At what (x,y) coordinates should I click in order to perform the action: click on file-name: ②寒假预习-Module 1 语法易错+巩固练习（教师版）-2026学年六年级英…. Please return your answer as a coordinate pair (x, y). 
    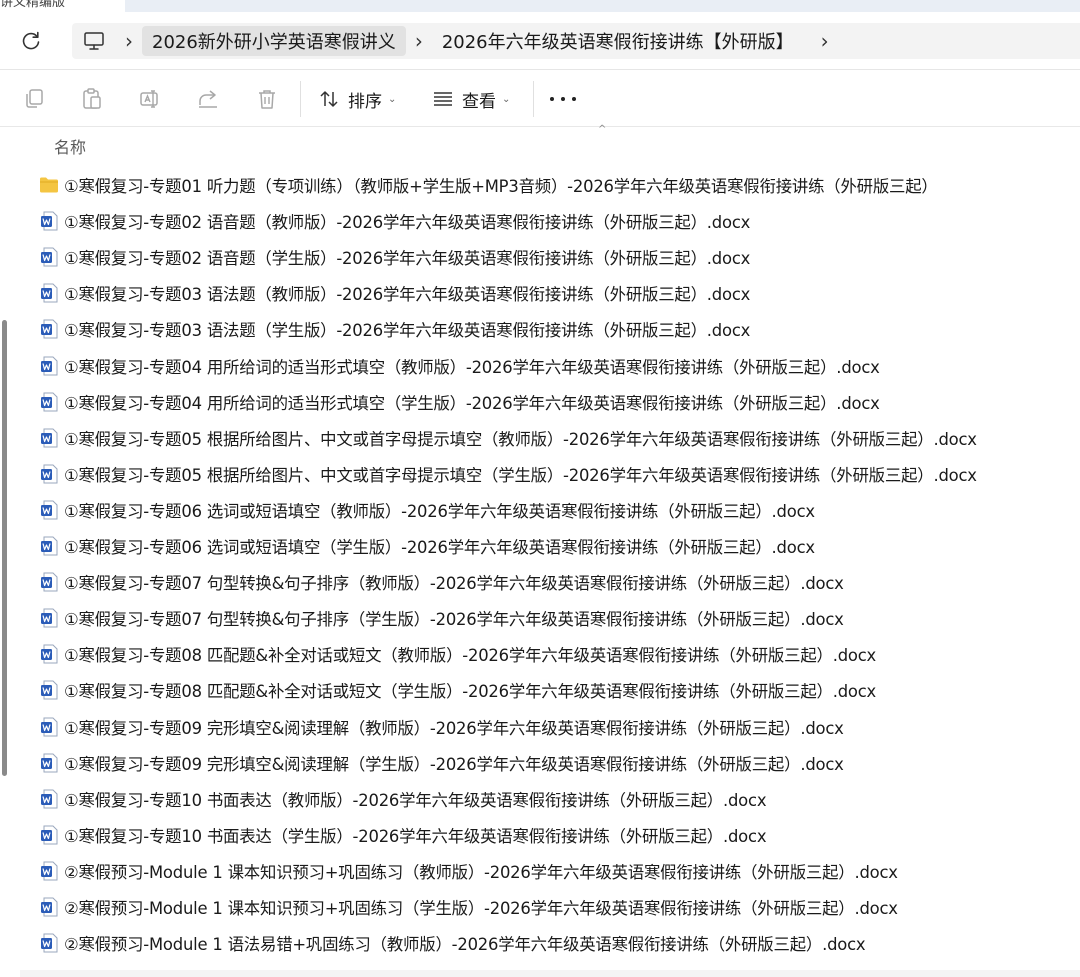
    Looking at the image, I should click on (465, 945).